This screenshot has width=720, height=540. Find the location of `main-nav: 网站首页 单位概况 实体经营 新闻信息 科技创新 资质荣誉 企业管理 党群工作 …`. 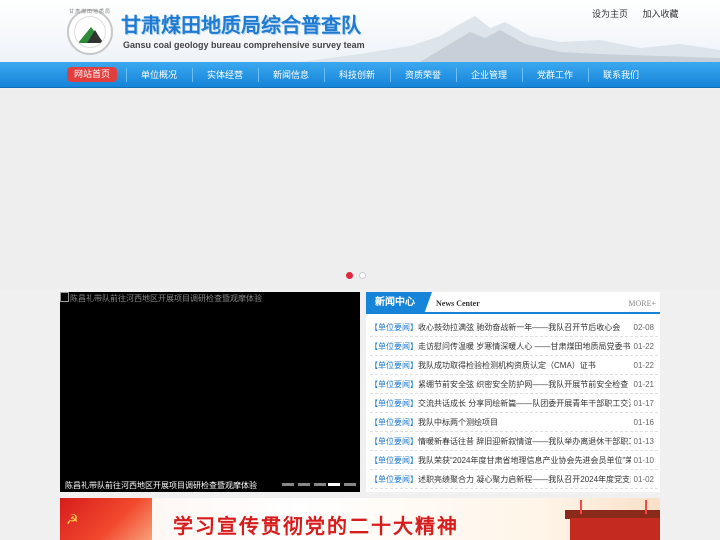

main-nav: 网站首页 单位概况 实体经营 新闻信息 科技创新 资质荣誉 企业管理 党群工作 … is located at coordinates (360, 75).